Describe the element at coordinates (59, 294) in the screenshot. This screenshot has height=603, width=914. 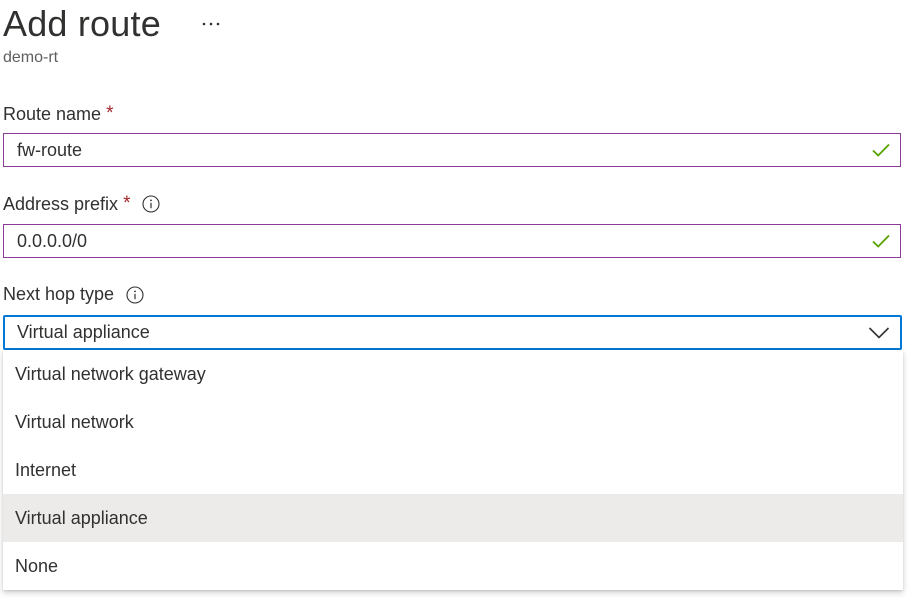
I see `next-hop-type-label-text: Next hop type` at that location.